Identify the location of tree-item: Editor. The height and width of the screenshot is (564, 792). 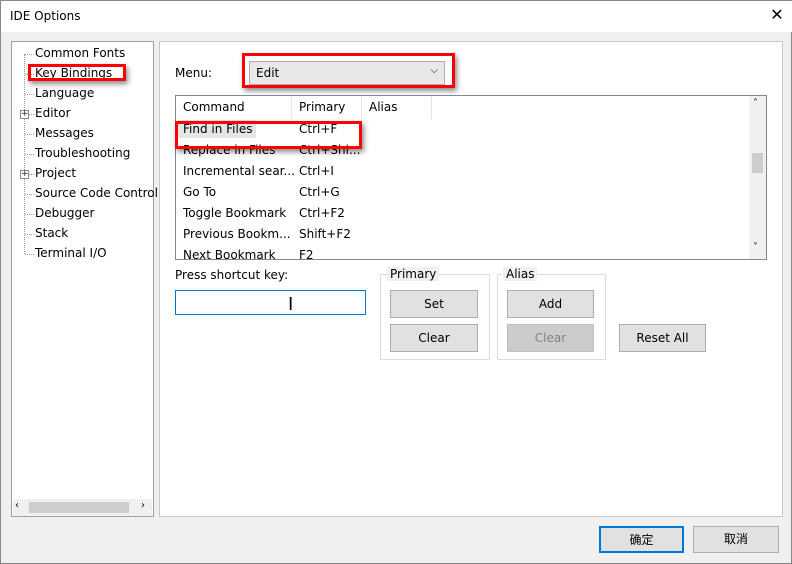
(53, 113).